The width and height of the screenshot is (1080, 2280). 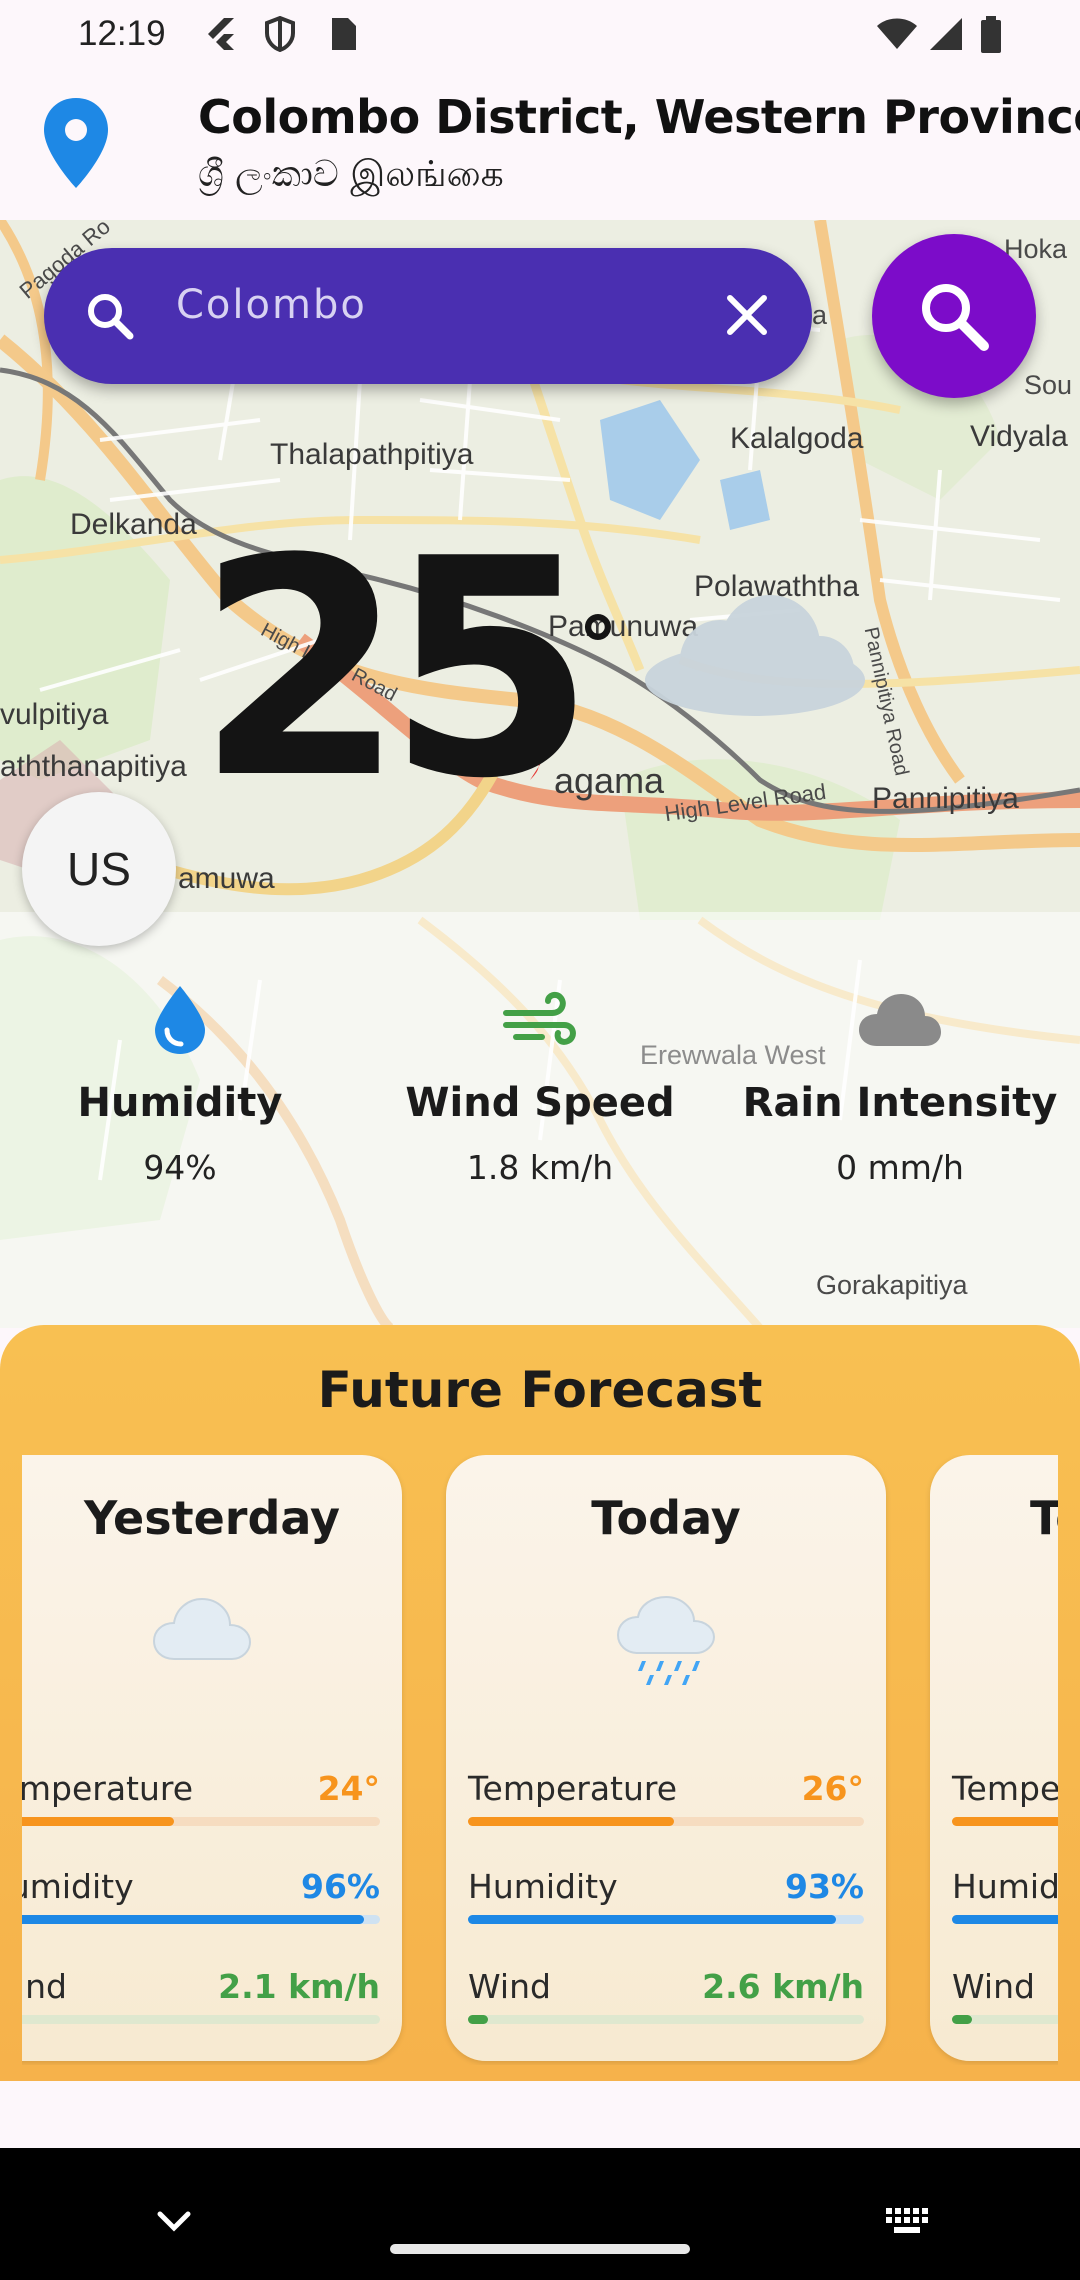 I want to click on forecast-row-humidity: Humidity 96%, so click(x=201, y=1897).